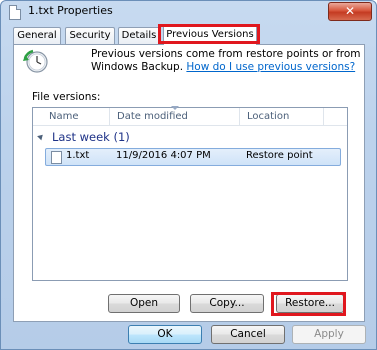 This screenshot has height=350, width=377. Describe the element at coordinates (350, 11) in the screenshot. I see `close-button: ✕` at that location.